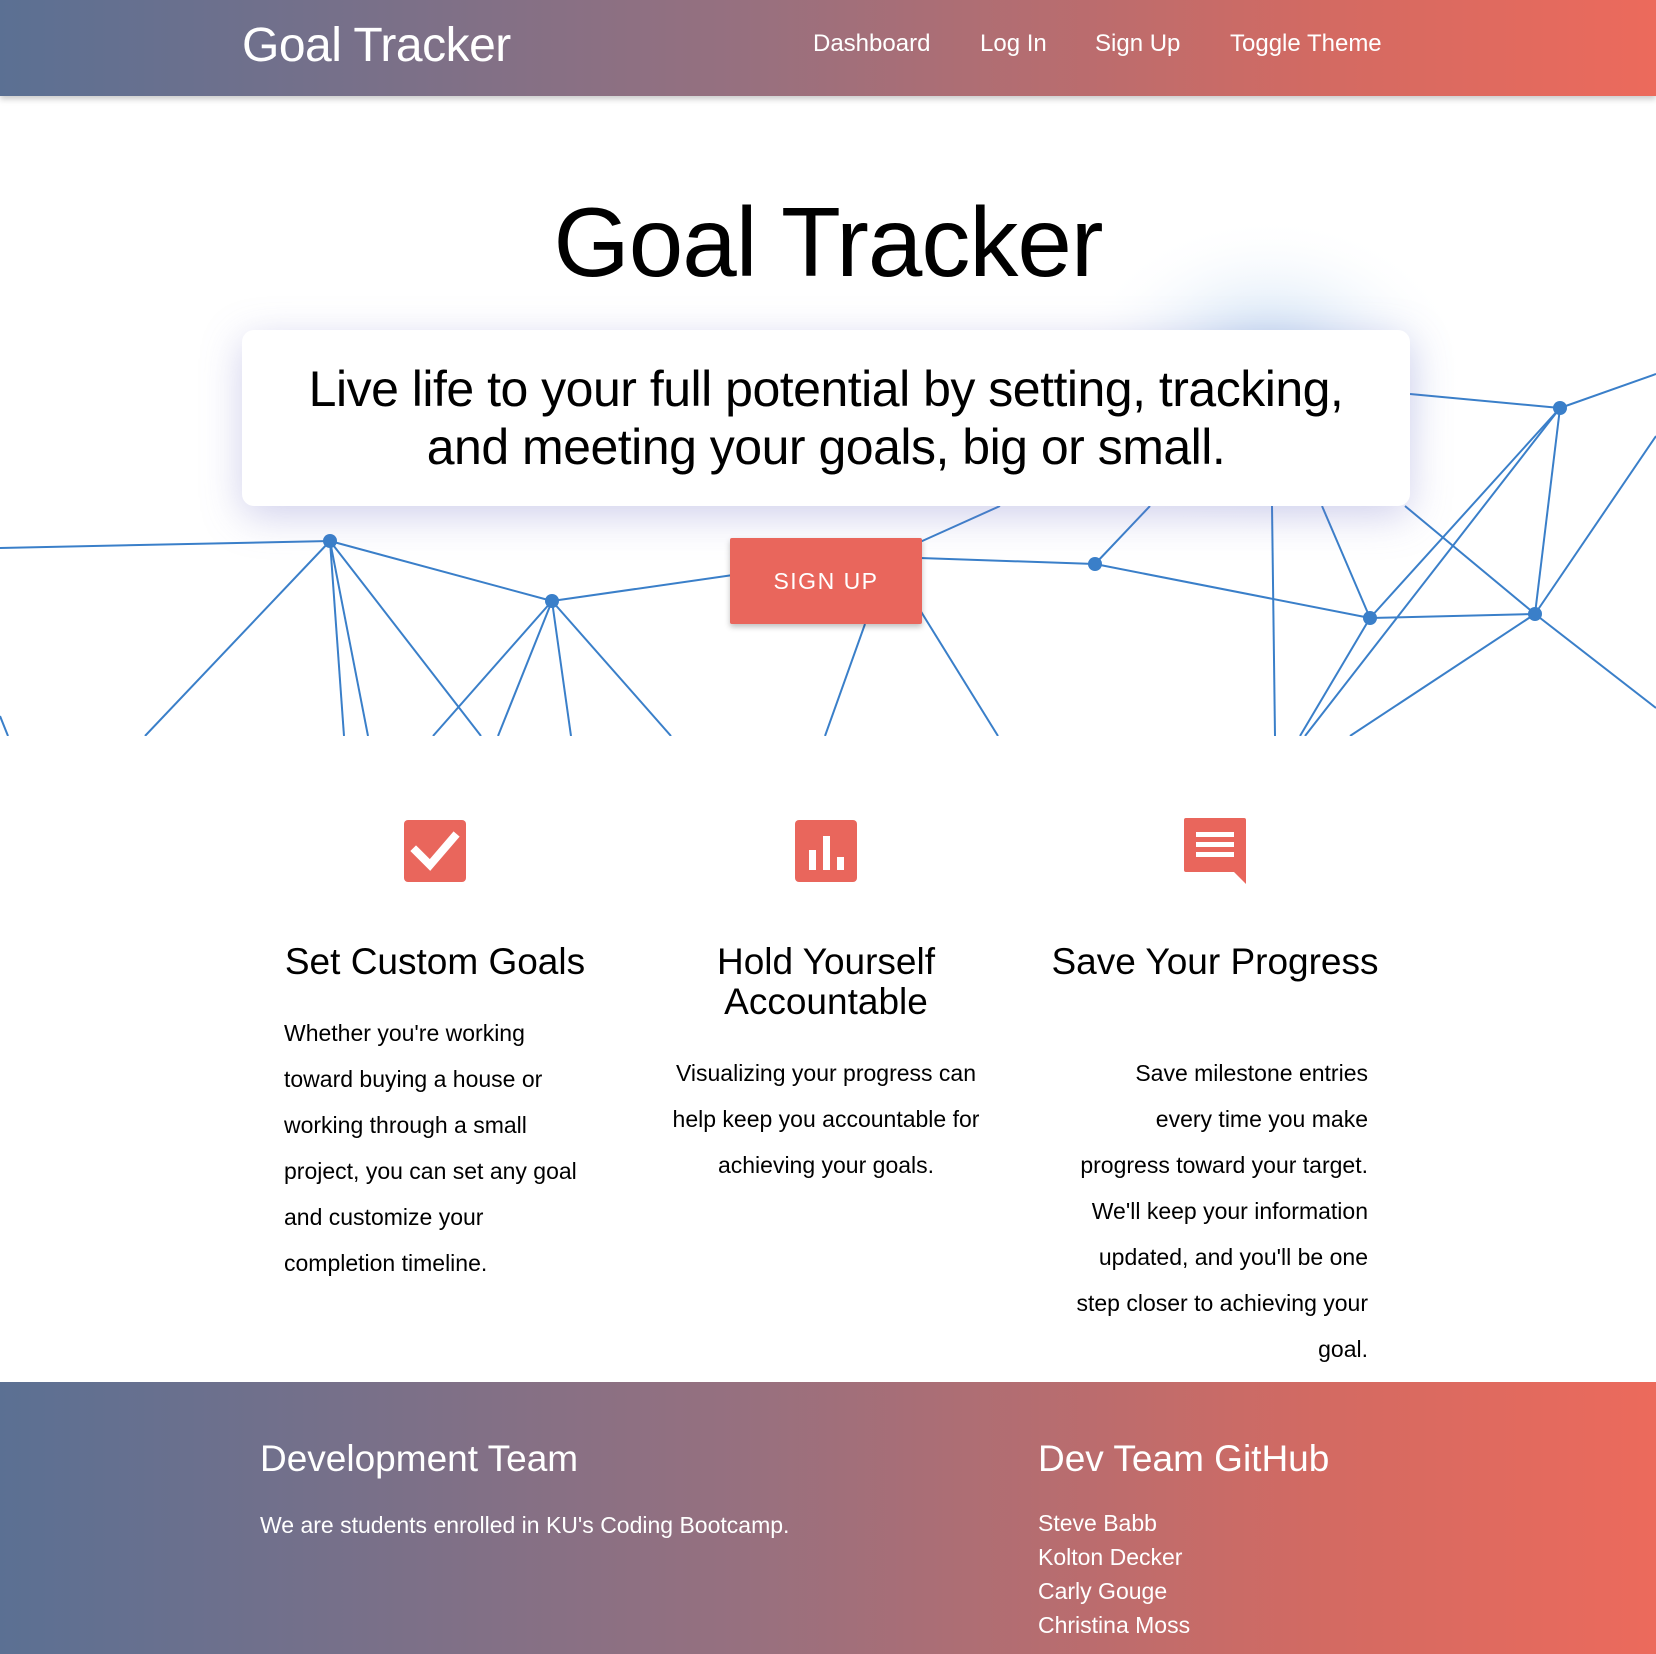 The image size is (1656, 1654). What do you see at coordinates (1306, 44) in the screenshot?
I see `nav-link-toggle-theme: Toggle Theme` at bounding box center [1306, 44].